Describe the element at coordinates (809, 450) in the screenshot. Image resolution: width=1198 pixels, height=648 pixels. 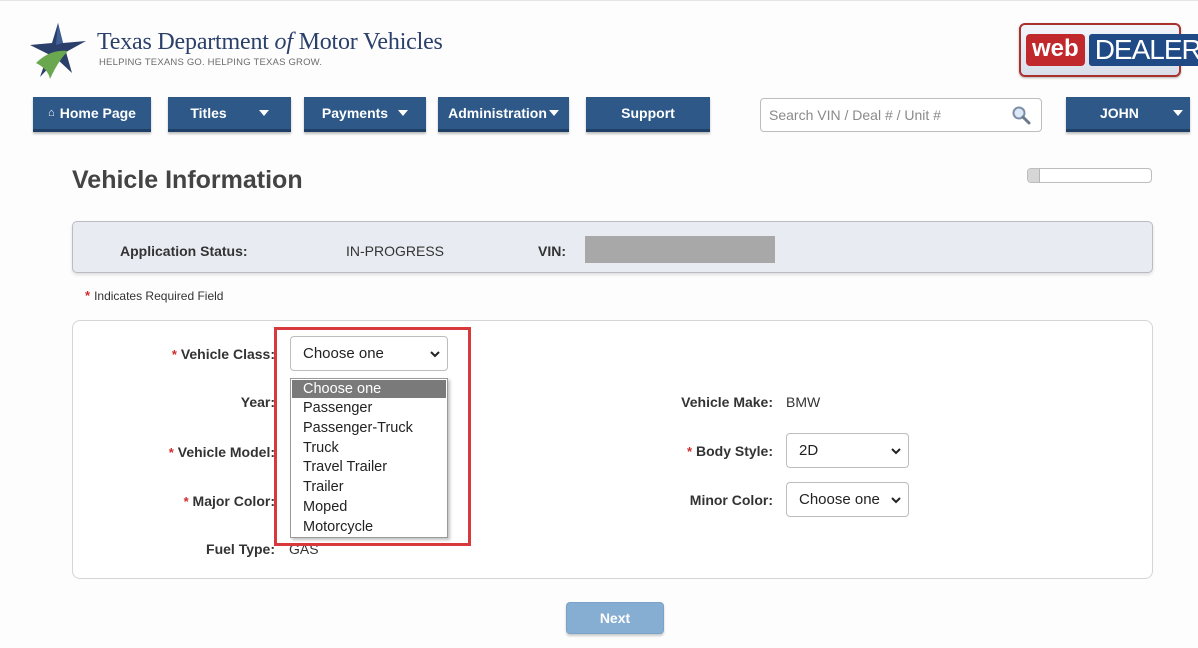
I see `body-style-selected: 2D` at that location.